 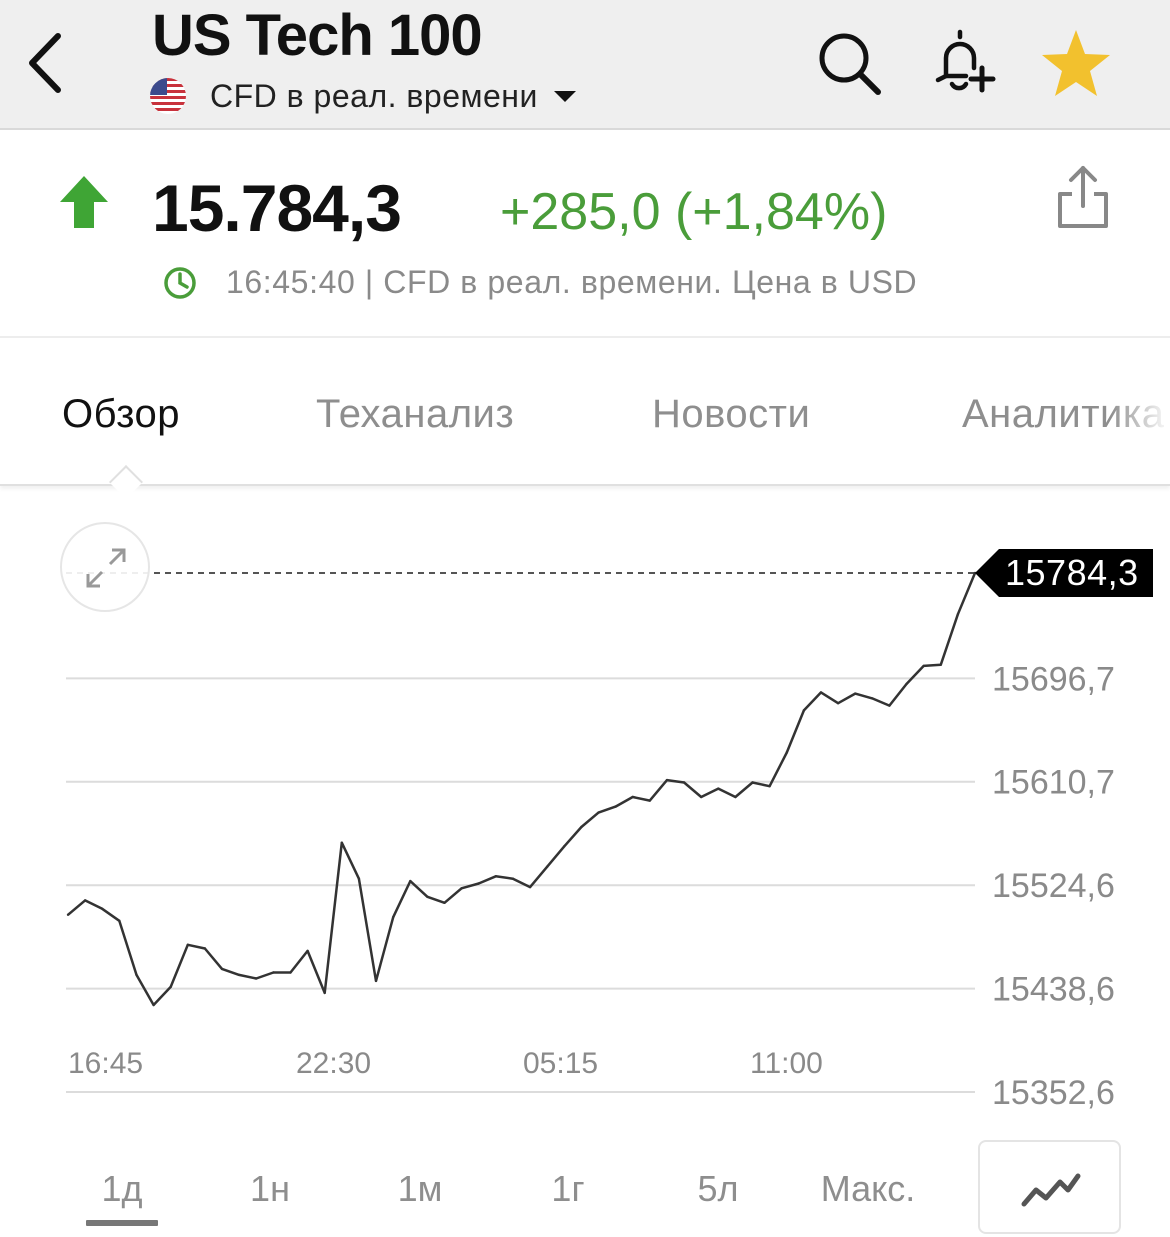 What do you see at coordinates (122, 1223) in the screenshot?
I see `active-period-underline` at bounding box center [122, 1223].